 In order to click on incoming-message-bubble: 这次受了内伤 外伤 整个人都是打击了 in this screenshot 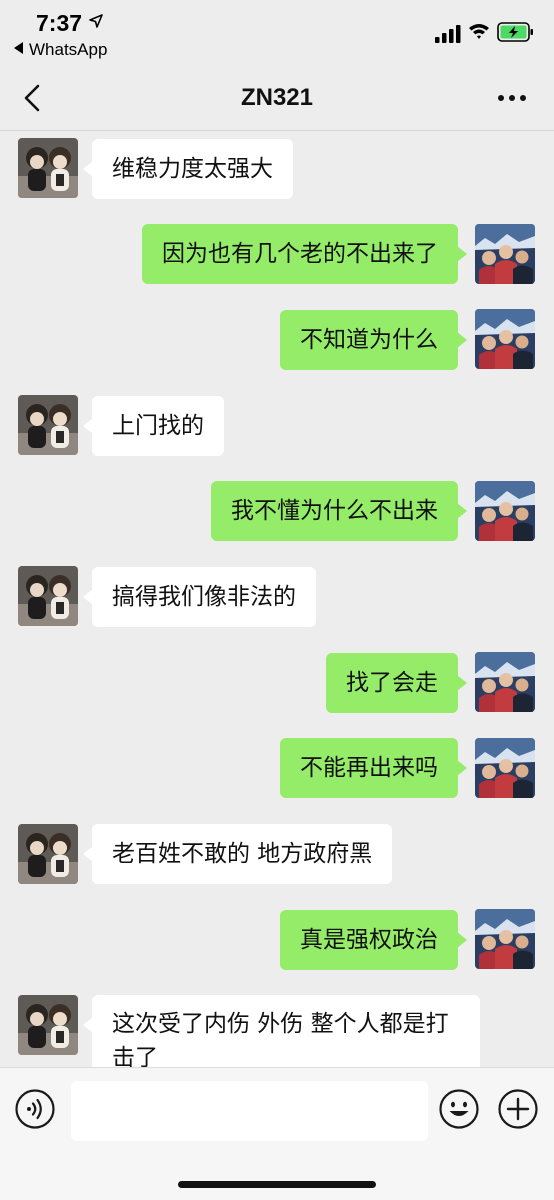, I will do `click(281, 1031)`.